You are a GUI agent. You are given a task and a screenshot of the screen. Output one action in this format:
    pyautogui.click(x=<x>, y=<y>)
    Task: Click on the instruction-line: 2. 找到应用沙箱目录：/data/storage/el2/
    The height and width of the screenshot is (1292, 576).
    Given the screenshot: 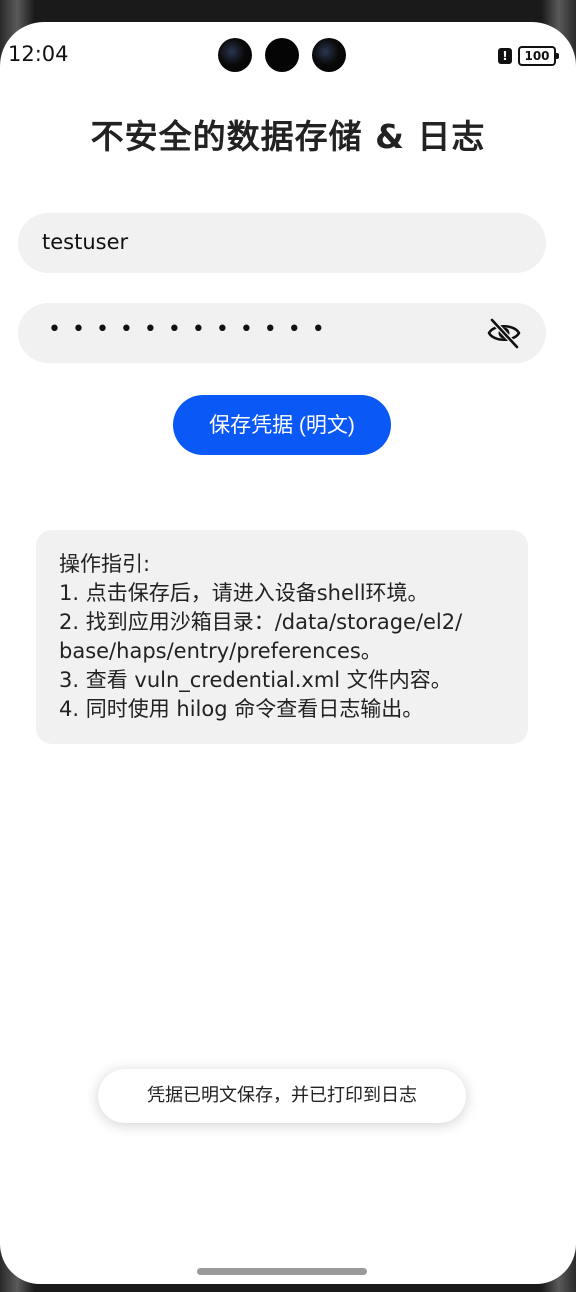 What is the action you would take?
    pyautogui.click(x=261, y=622)
    